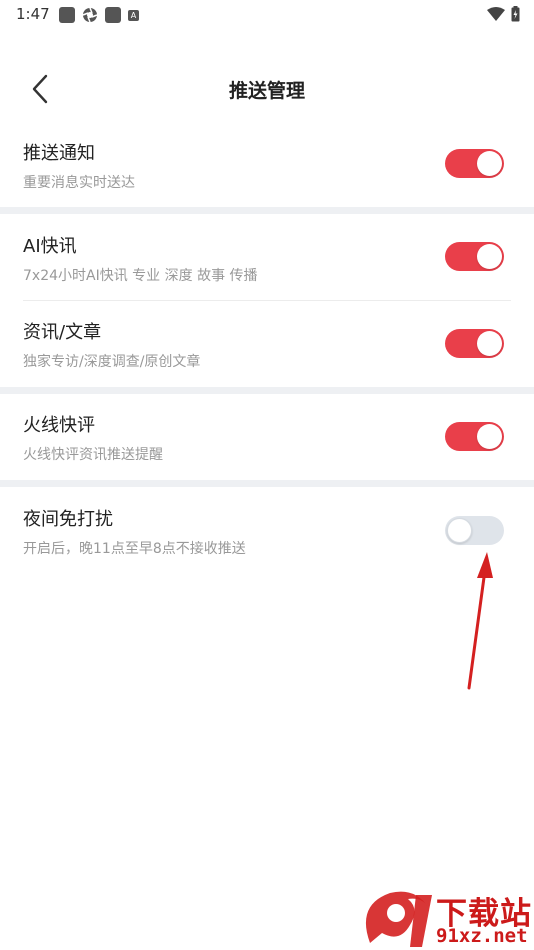 The height and width of the screenshot is (950, 534). I want to click on setting-row-articles: 资讯/文章 独家专访/深度调查/原创文章, so click(267, 344).